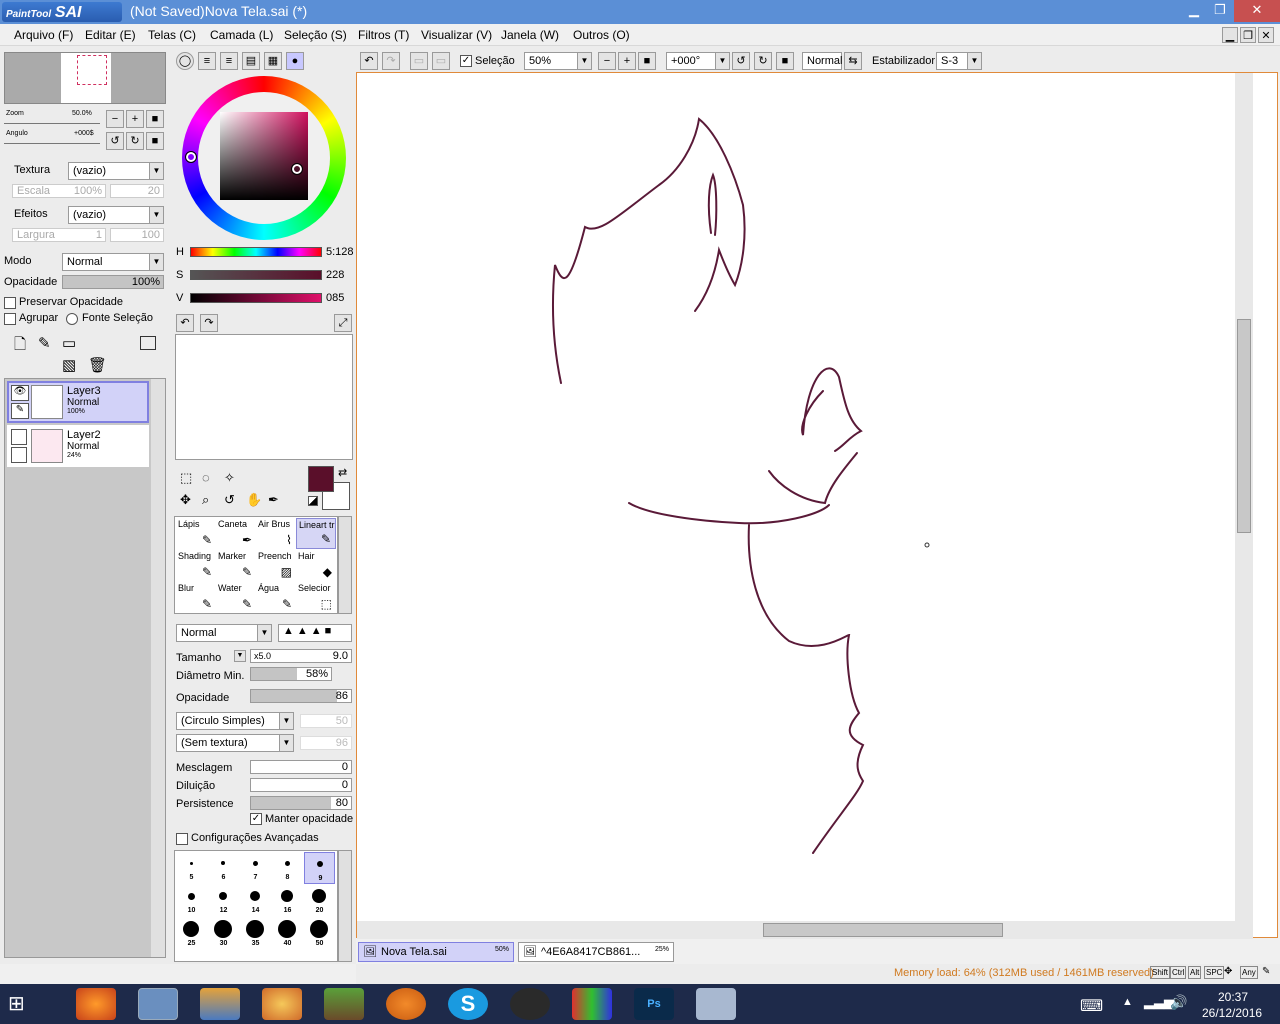 Image resolution: width=1280 pixels, height=1024 pixels. Describe the element at coordinates (110, 35) in the screenshot. I see `menu-editar: Editar (E)` at that location.